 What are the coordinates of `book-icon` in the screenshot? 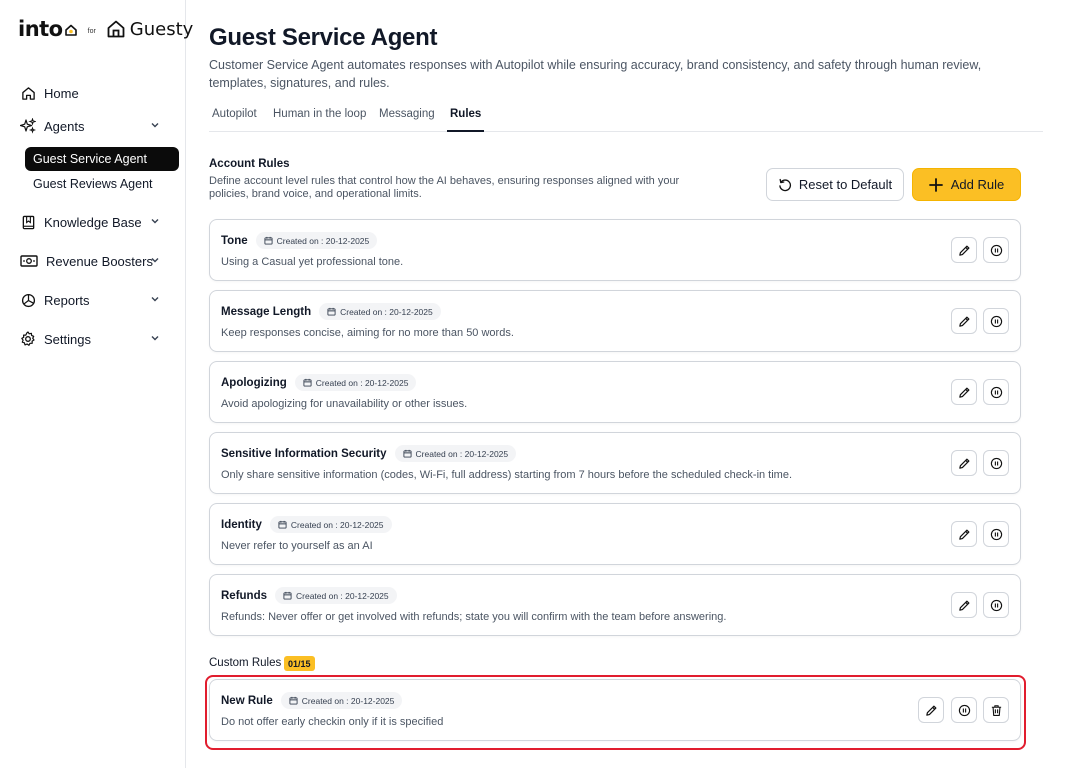 It's located at (28, 222).